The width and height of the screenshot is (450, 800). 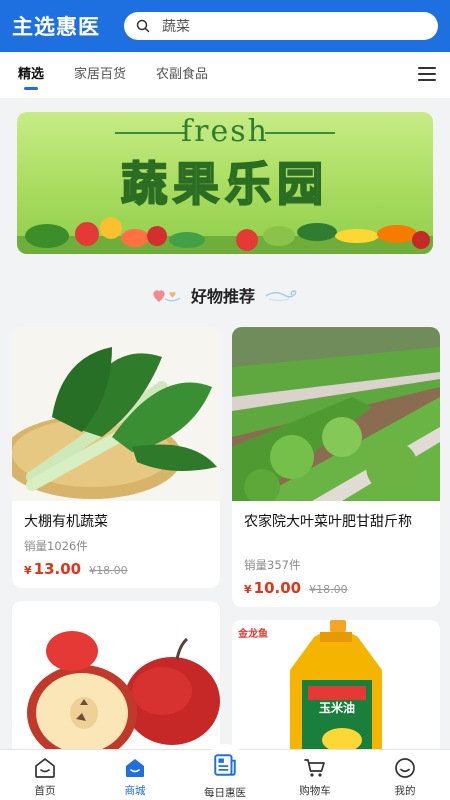 What do you see at coordinates (252, 633) in the screenshot?
I see `brand-logo-text: 金龙鱼` at bounding box center [252, 633].